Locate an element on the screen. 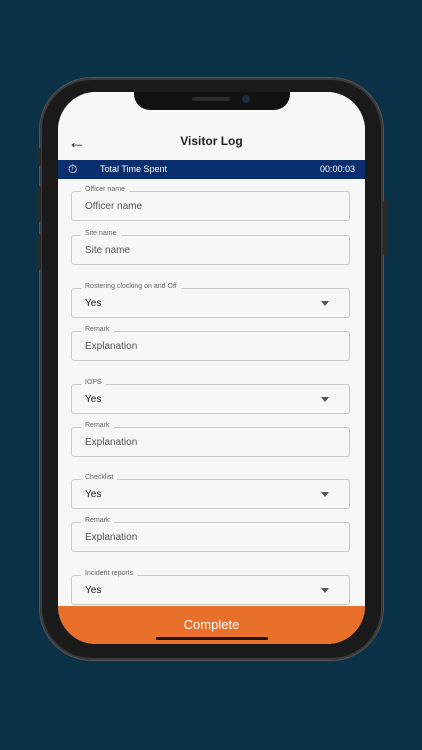 The height and width of the screenshot is (750, 422). officer-name-field: Officer name Officer name is located at coordinates (210, 203).